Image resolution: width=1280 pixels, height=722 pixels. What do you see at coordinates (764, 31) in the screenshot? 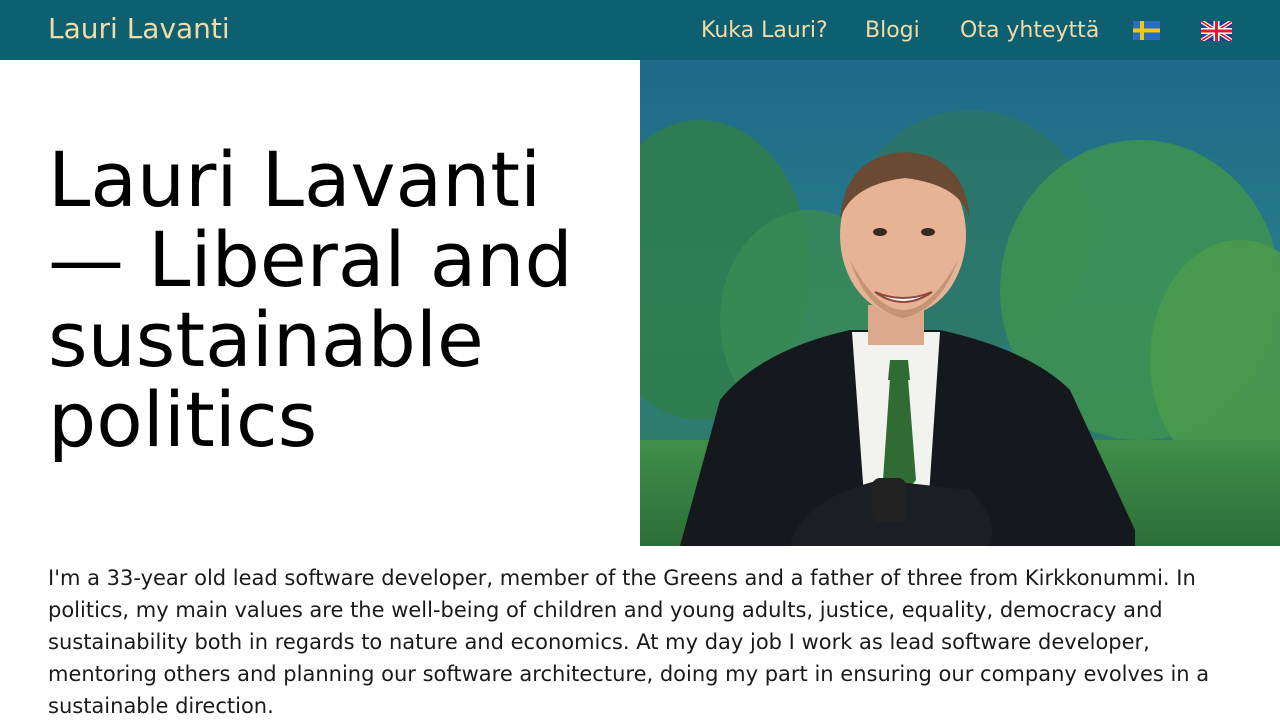
I see `nav-link-who-is-lauri: Kuka Lauri?` at bounding box center [764, 31].